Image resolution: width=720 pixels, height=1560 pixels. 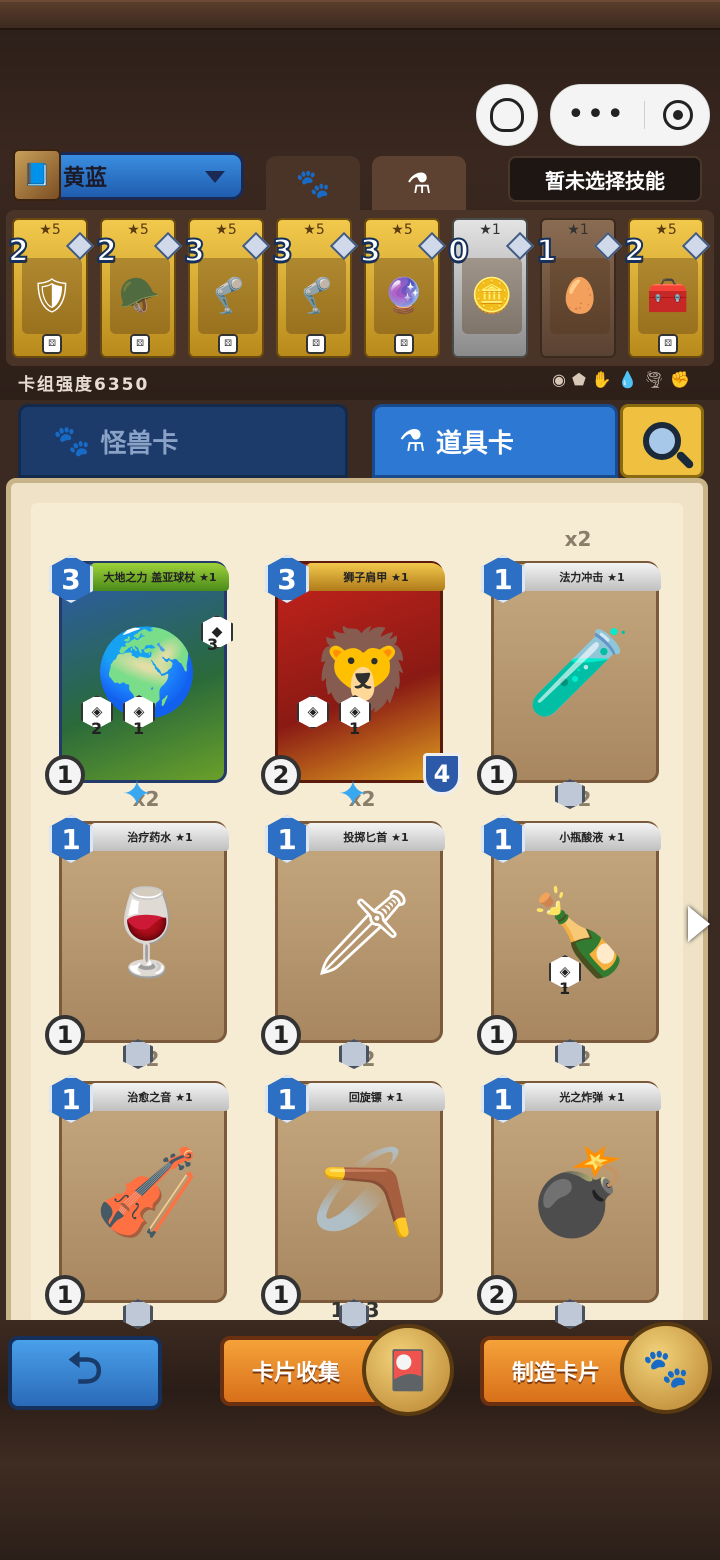 What do you see at coordinates (575, 928) in the screenshot?
I see `collection-card: x2小瓶酸液 ★11🍾1◈1` at bounding box center [575, 928].